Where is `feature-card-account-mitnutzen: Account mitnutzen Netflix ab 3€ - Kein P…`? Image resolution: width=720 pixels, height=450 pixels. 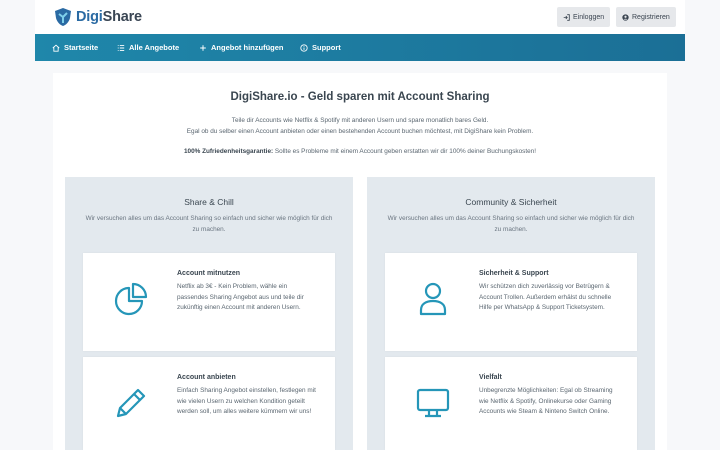
feature-card-account-mitnutzen: Account mitnutzen Netflix ab 3€ - Kein P… is located at coordinates (209, 302).